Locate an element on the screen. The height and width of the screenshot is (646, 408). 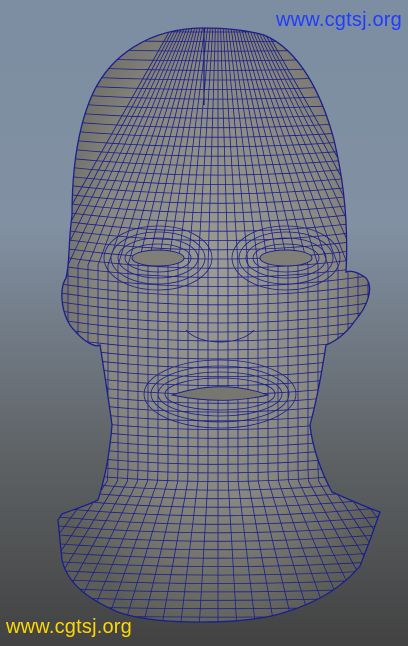
watermark-bottom: www.cgtsj.org is located at coordinates (69, 627).